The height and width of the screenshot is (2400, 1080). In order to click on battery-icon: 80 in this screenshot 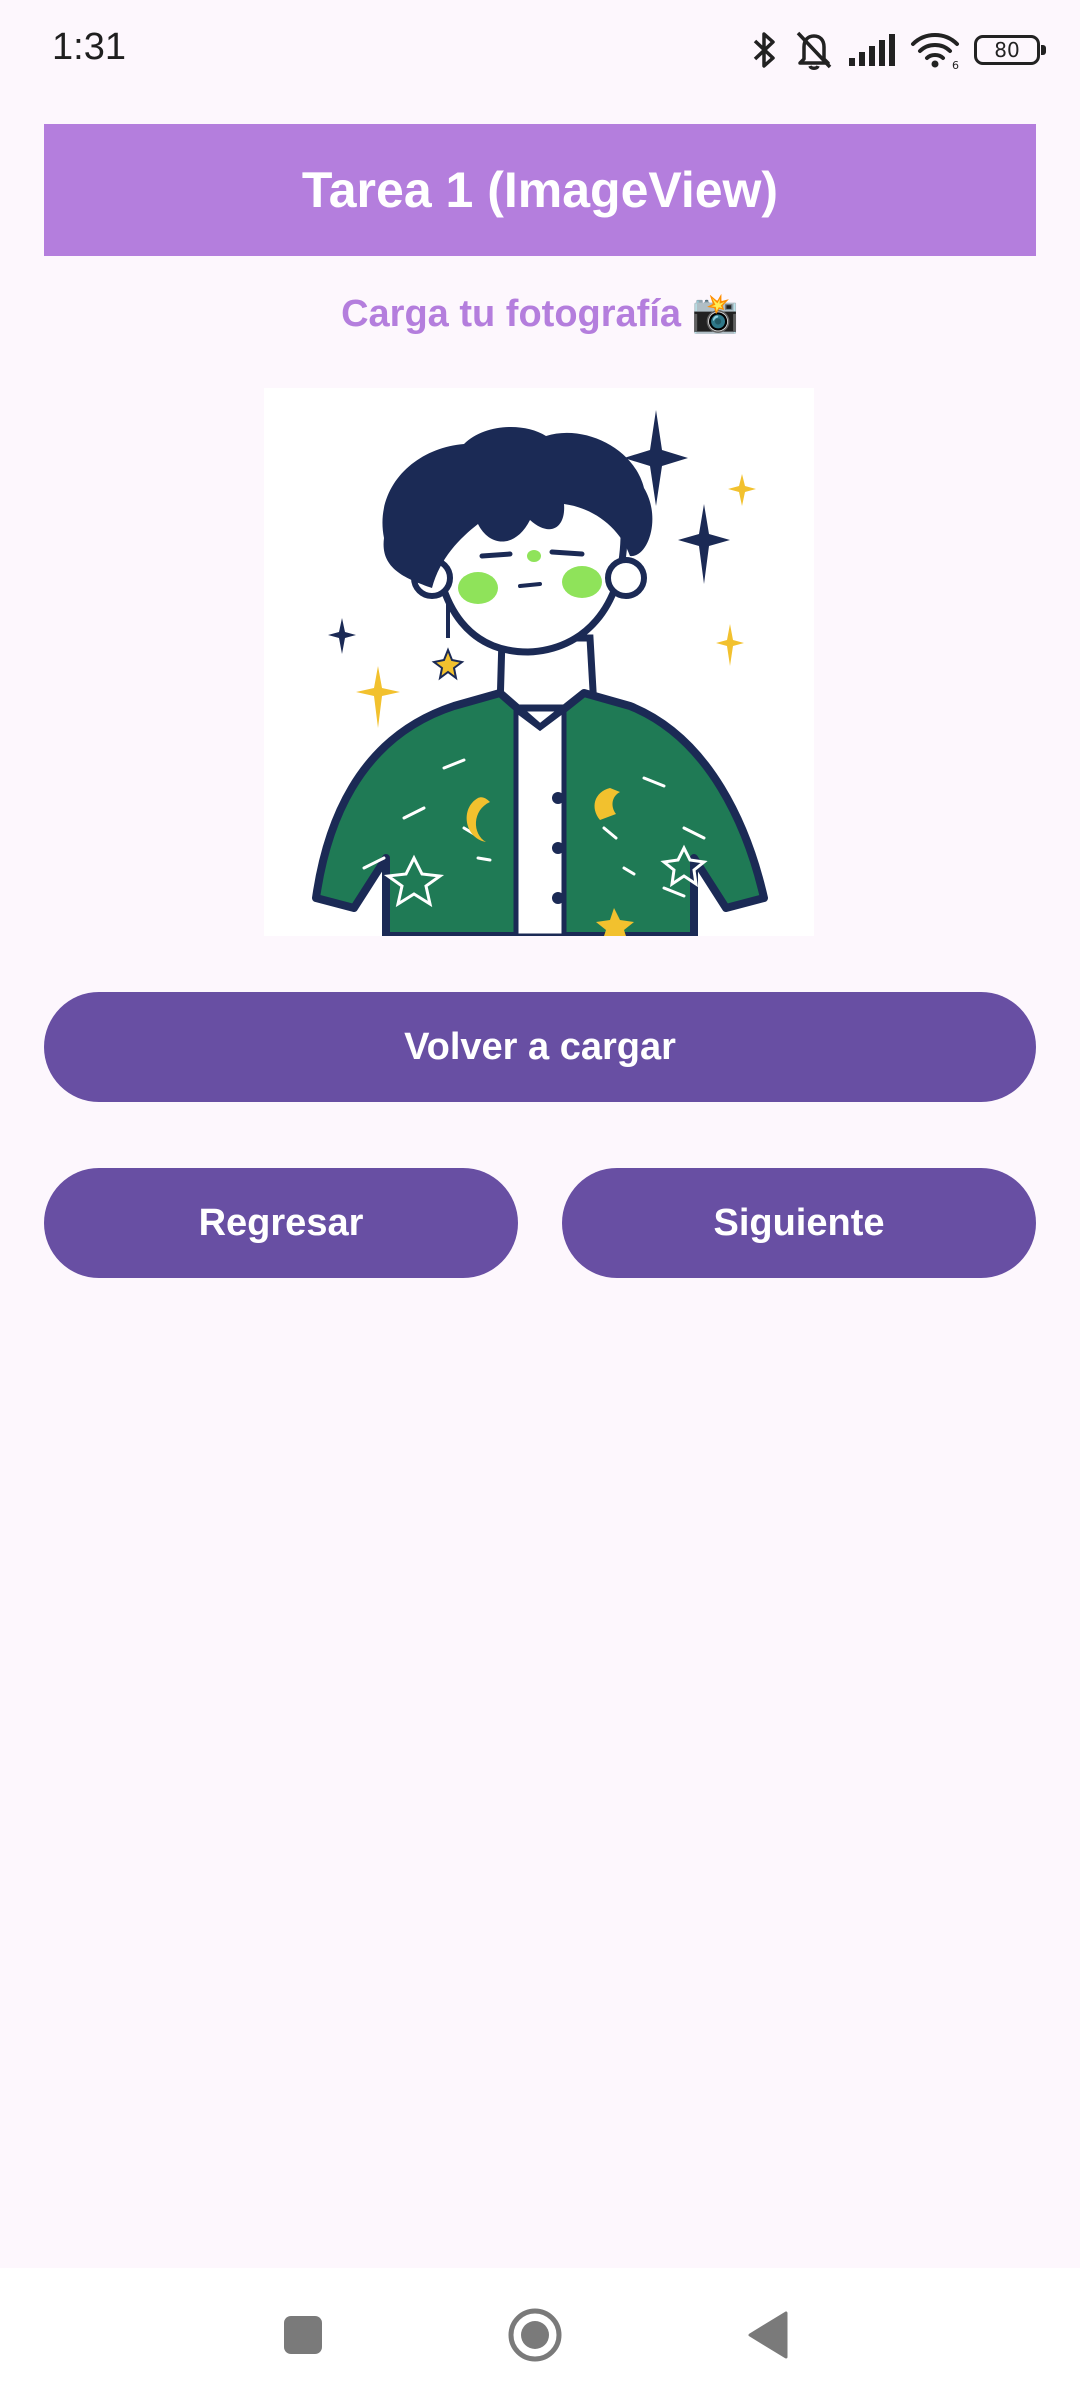, I will do `click(1010, 50)`.